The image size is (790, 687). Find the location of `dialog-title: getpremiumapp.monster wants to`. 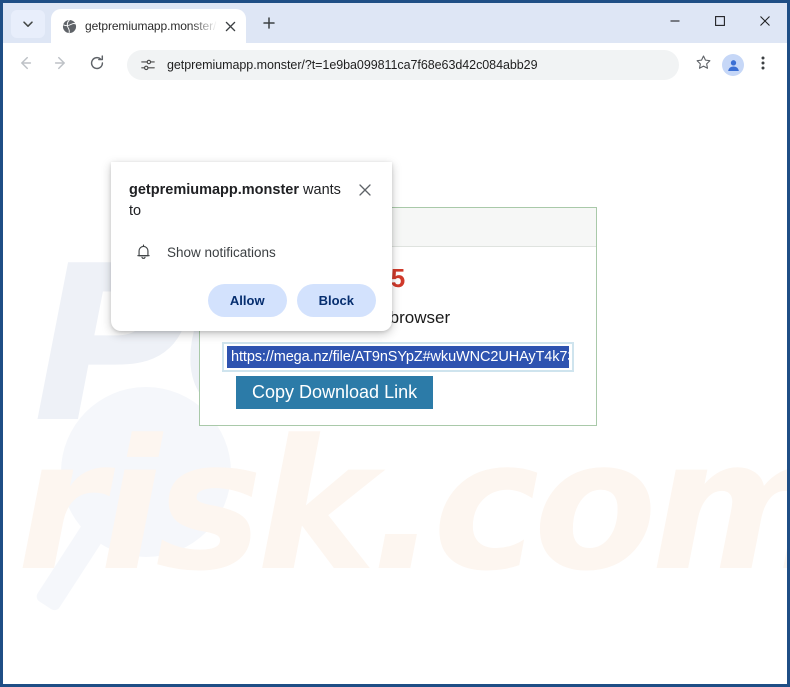

dialog-title: getpremiumapp.monster wants to is located at coordinates (241, 201).